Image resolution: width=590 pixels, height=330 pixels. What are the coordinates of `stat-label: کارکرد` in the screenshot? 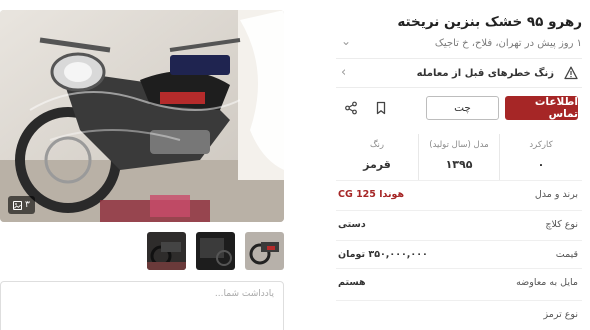 It's located at (541, 145).